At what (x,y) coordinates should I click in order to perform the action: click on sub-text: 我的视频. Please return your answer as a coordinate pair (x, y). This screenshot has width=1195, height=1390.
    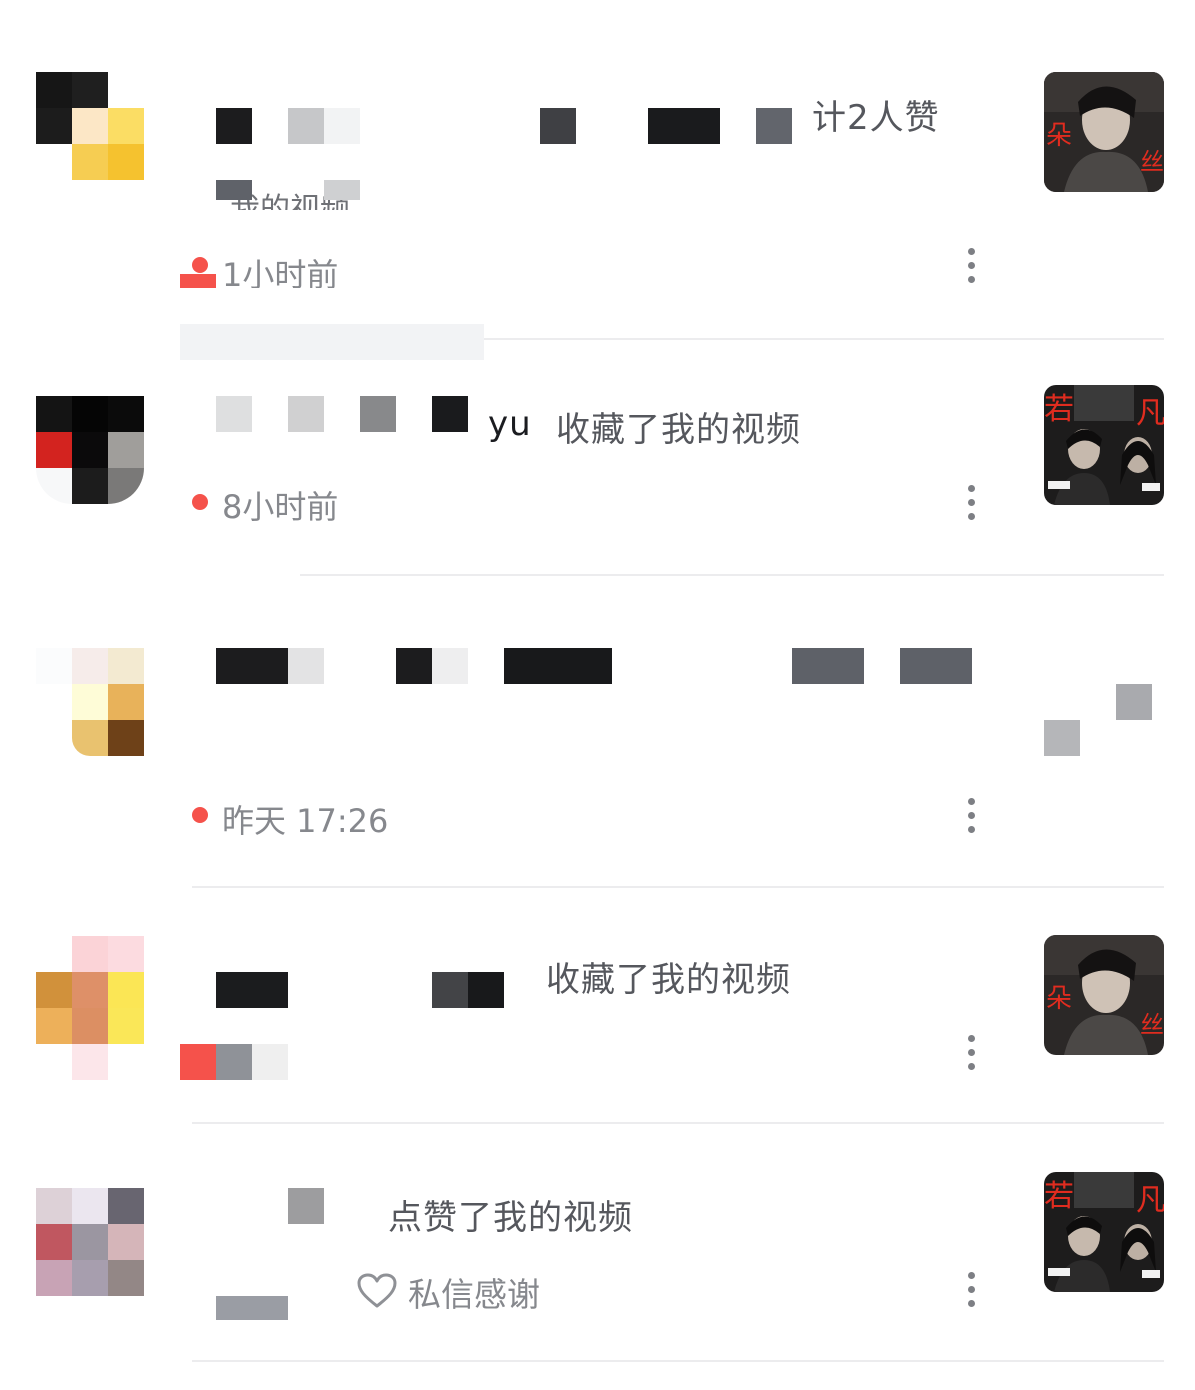
    Looking at the image, I should click on (310, 194).